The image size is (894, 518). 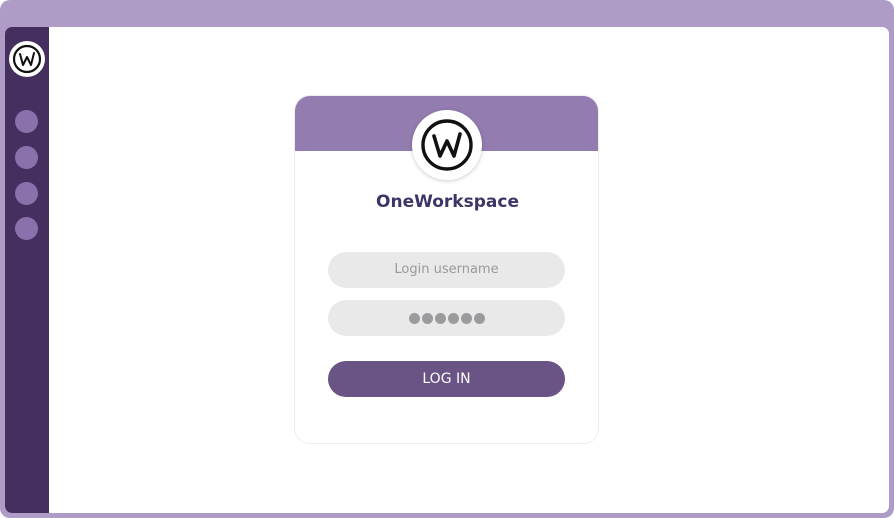 I want to click on username-input, so click(x=446, y=270).